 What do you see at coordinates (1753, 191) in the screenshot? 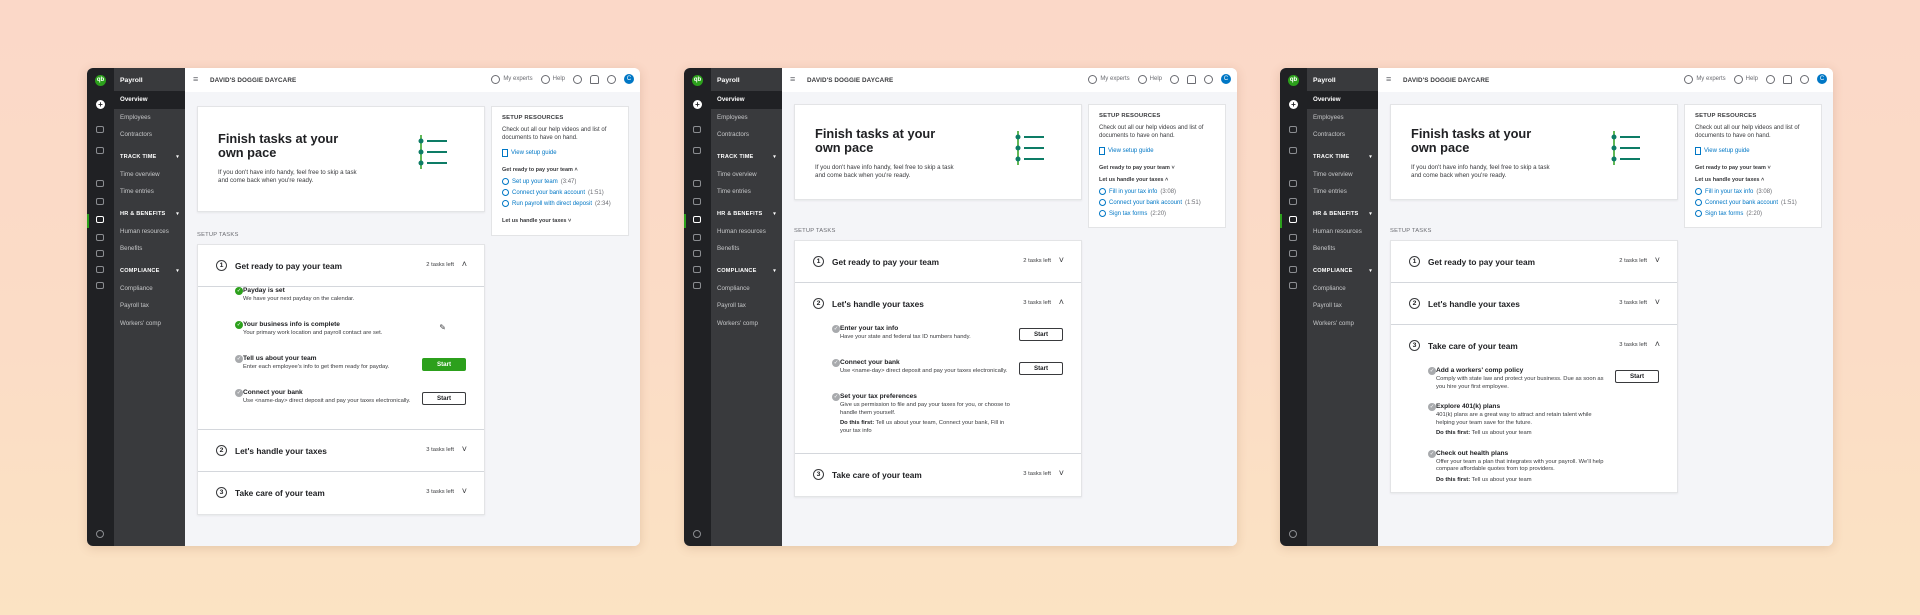
I see `video-link: Fill in your tax info (3:08)` at bounding box center [1753, 191].